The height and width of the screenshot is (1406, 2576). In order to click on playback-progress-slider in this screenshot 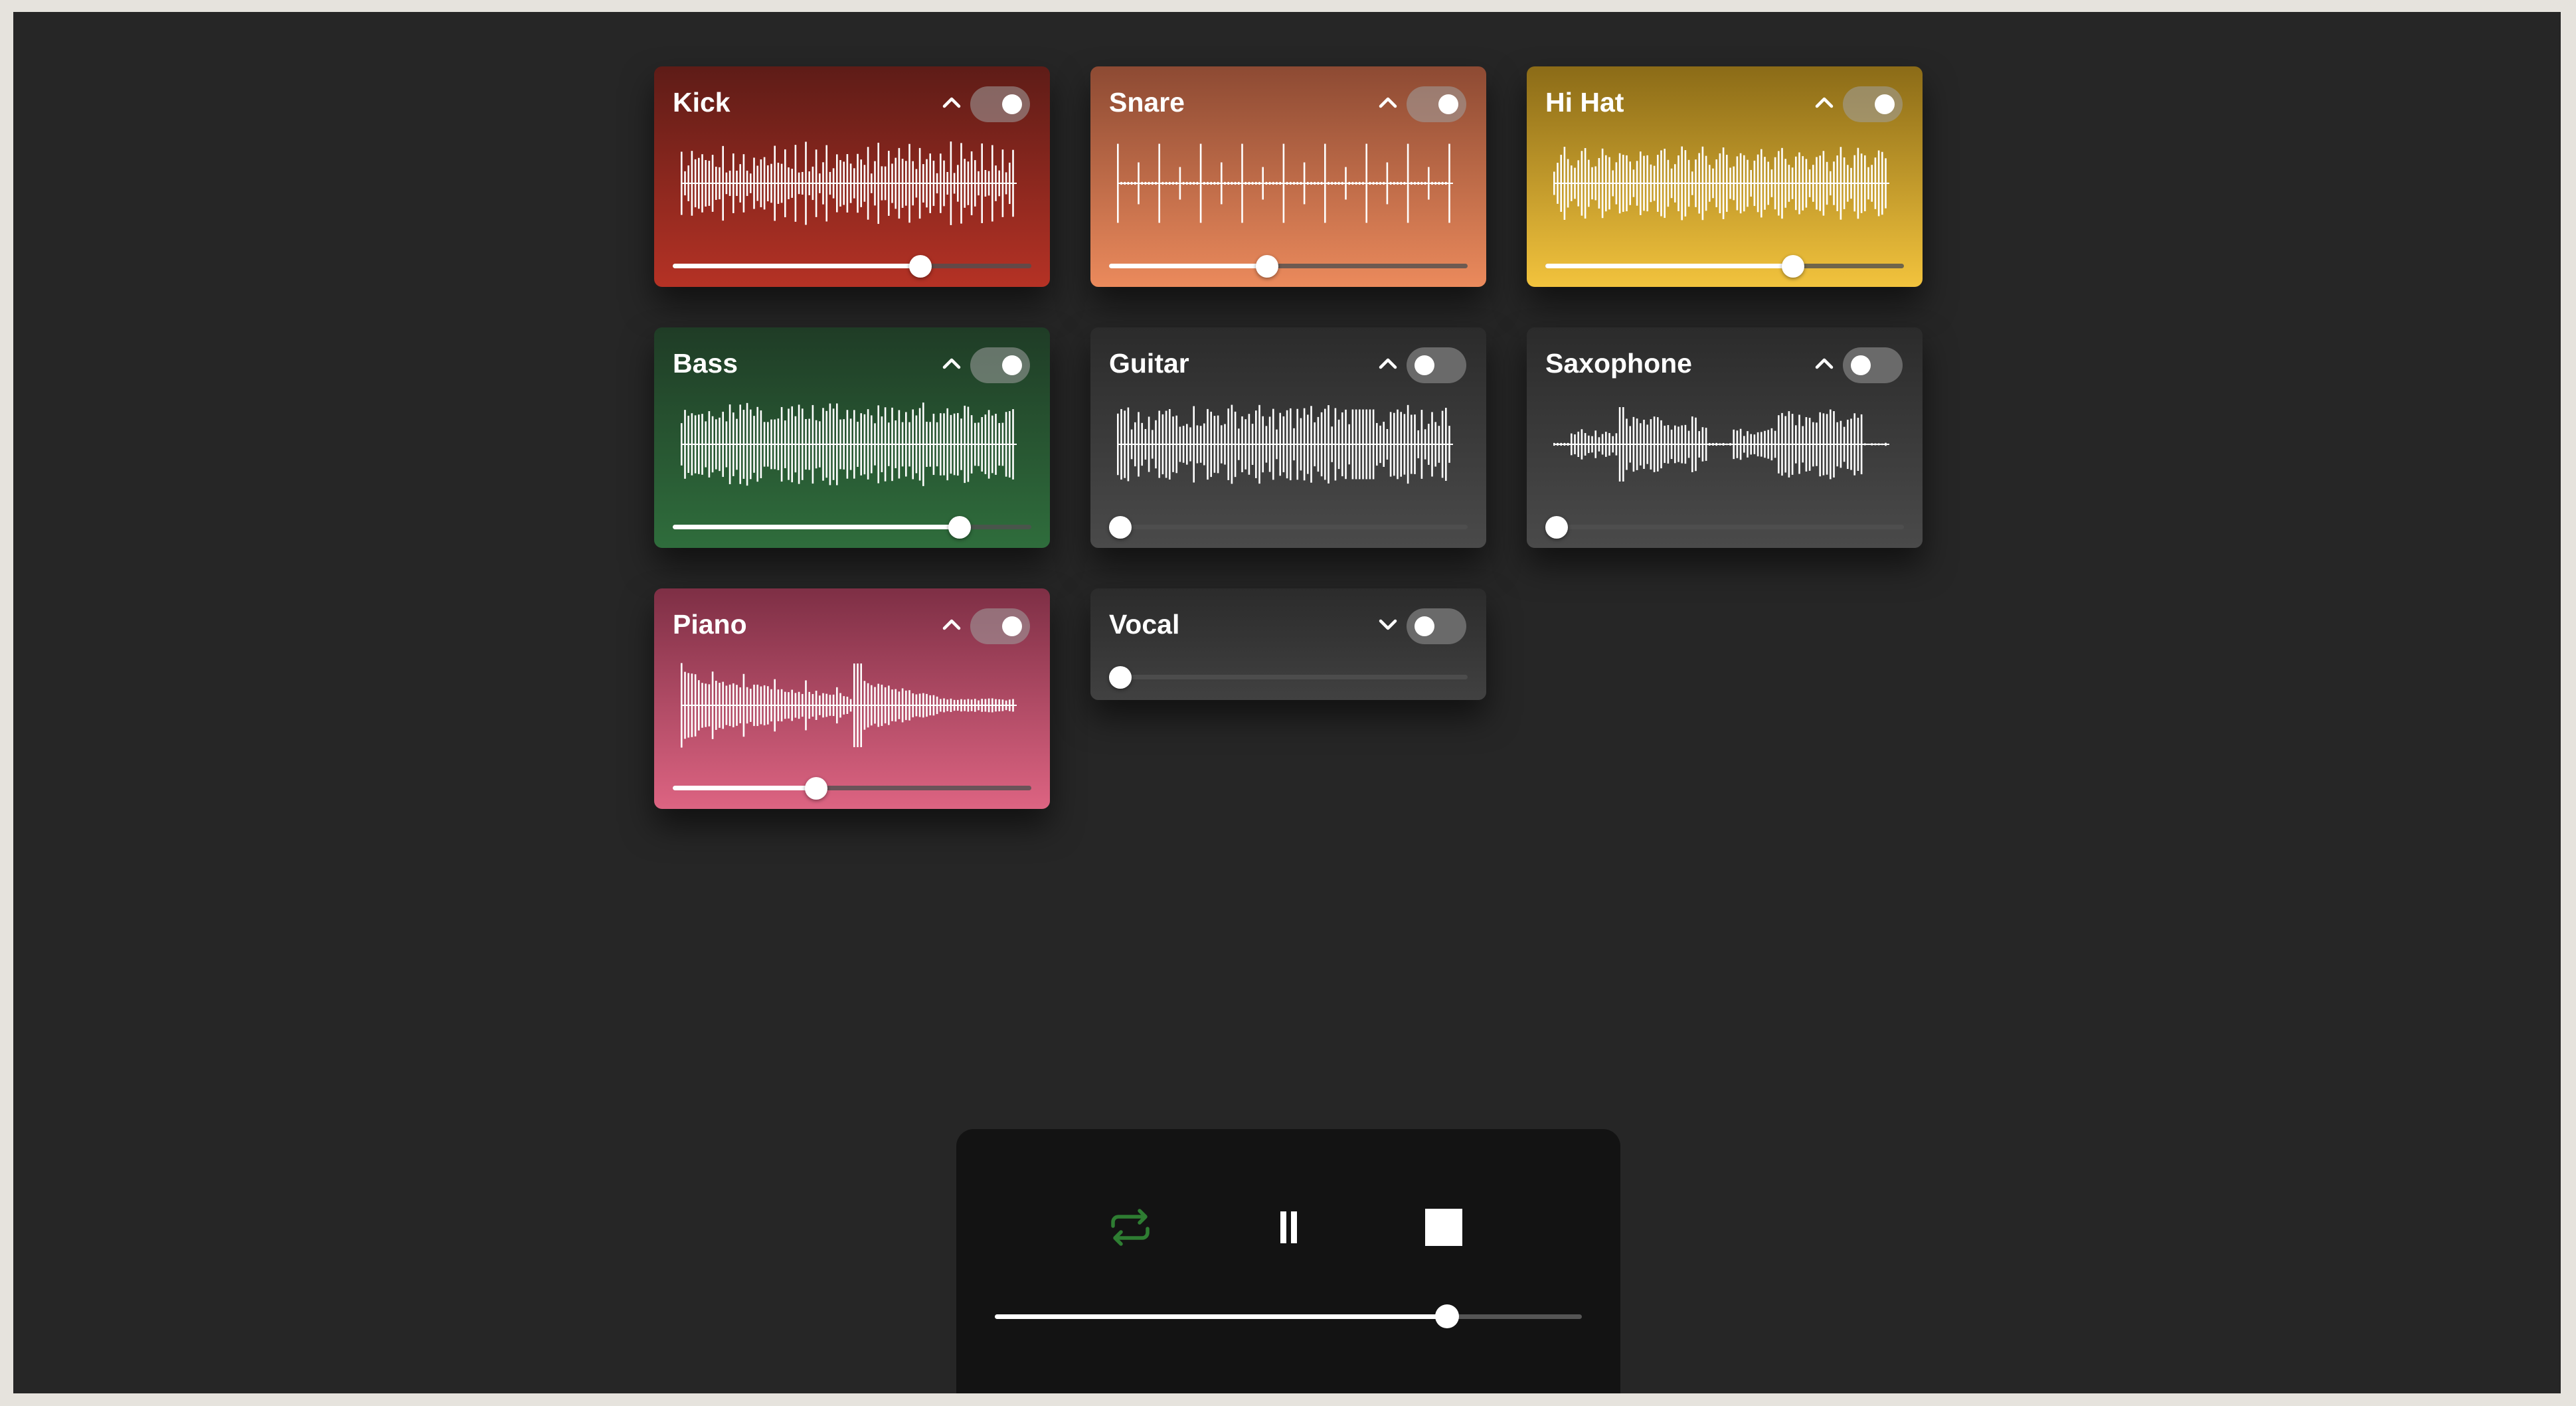, I will do `click(1288, 1316)`.